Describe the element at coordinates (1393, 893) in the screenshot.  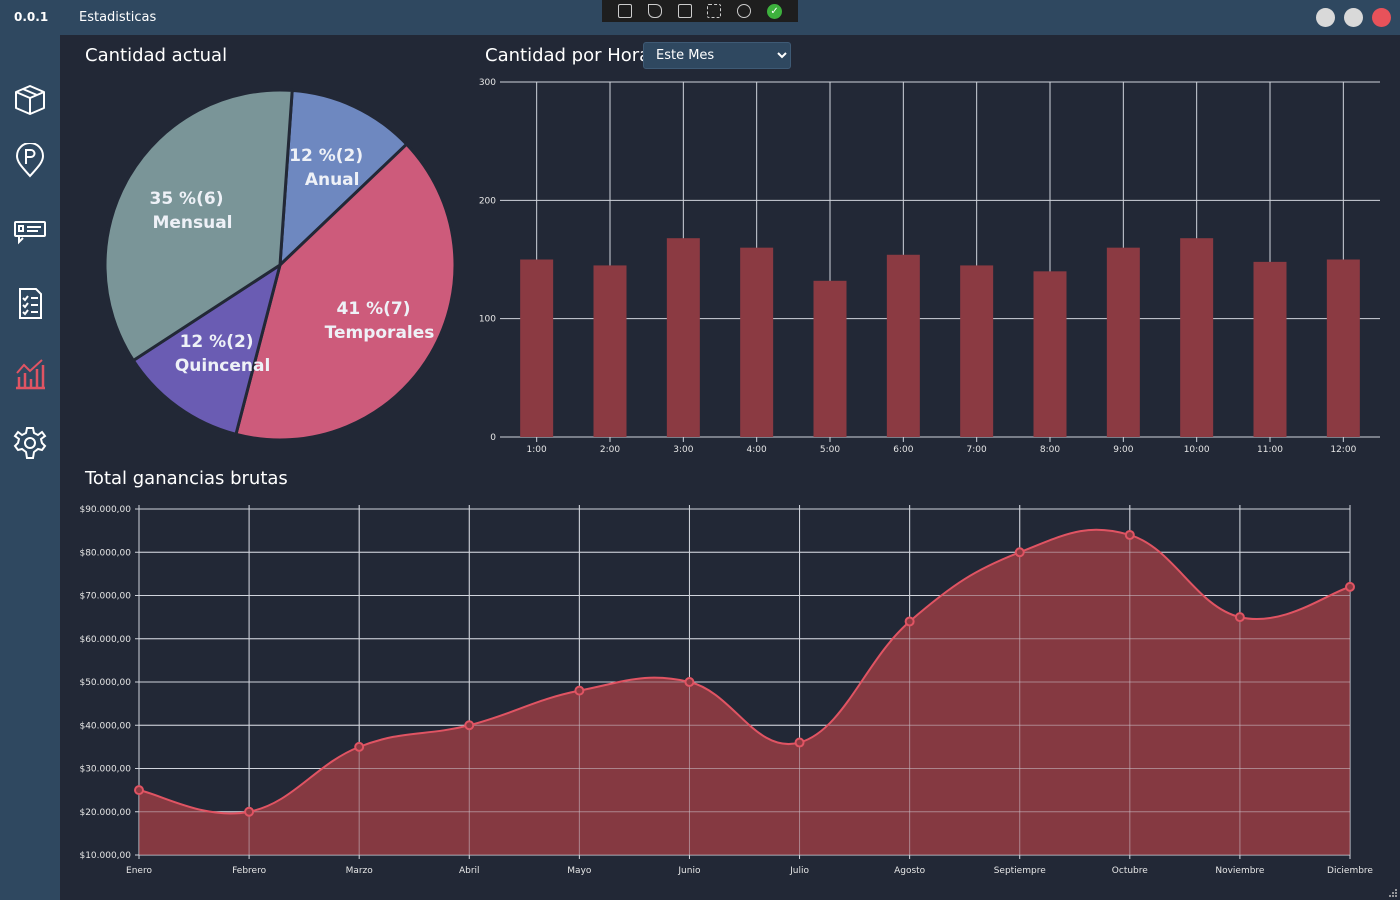
I see `resize-grip-icon` at that location.